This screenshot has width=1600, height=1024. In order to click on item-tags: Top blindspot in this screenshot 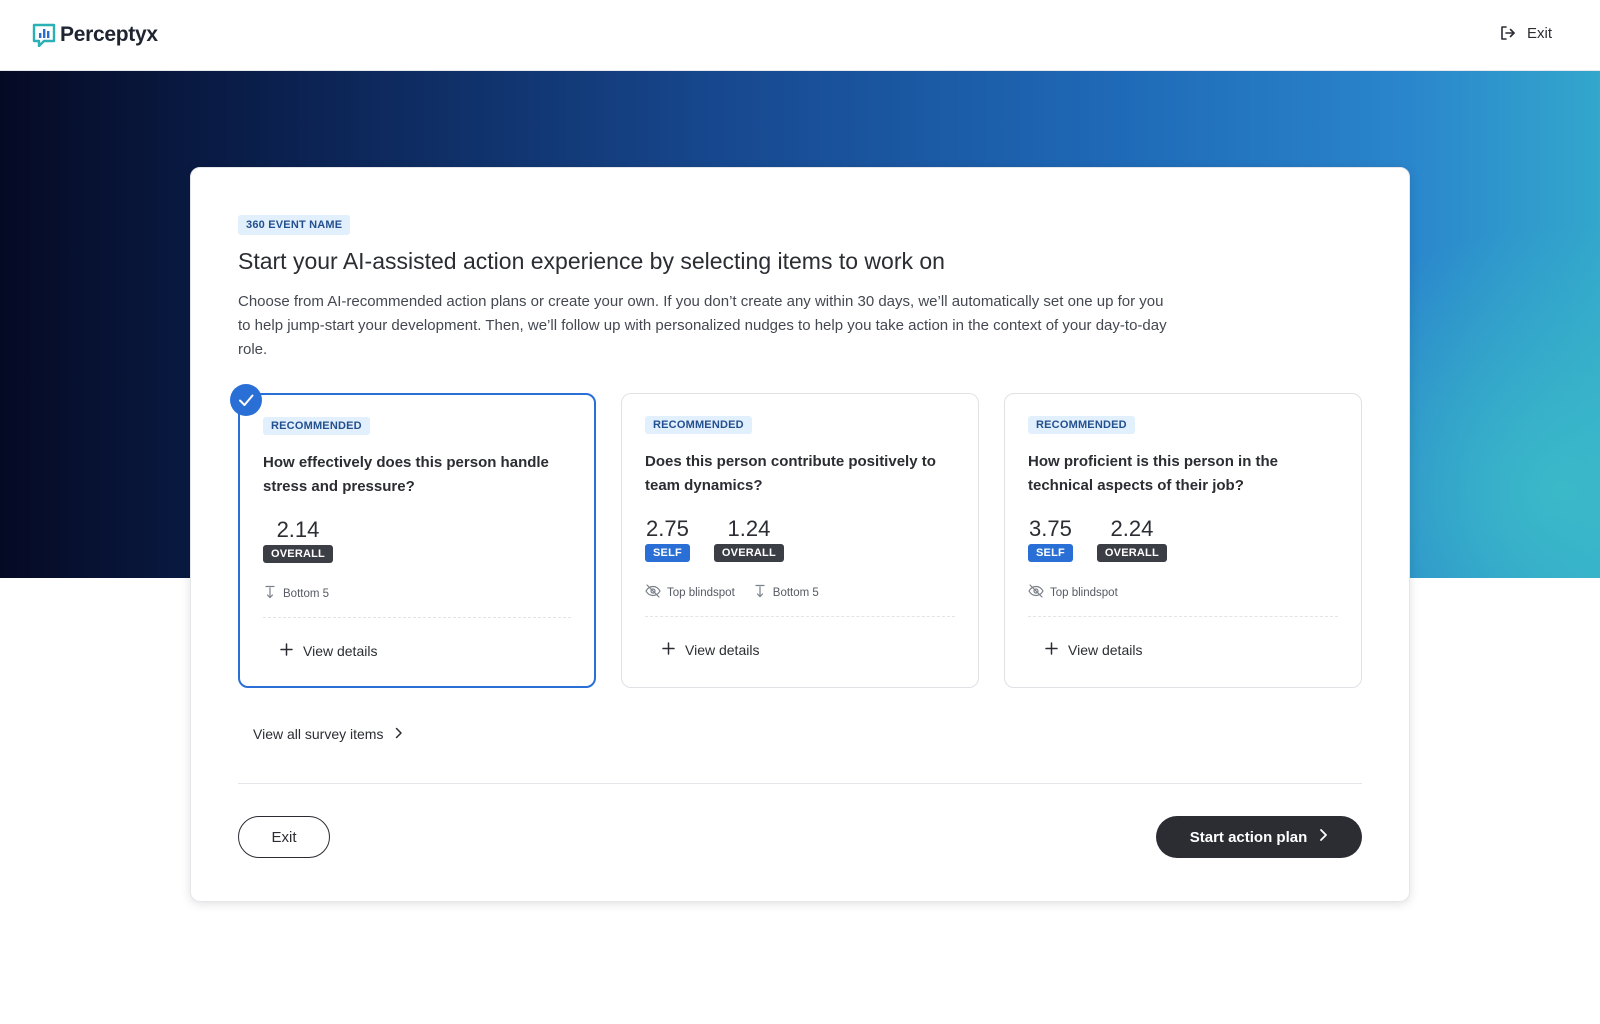, I will do `click(1073, 592)`.